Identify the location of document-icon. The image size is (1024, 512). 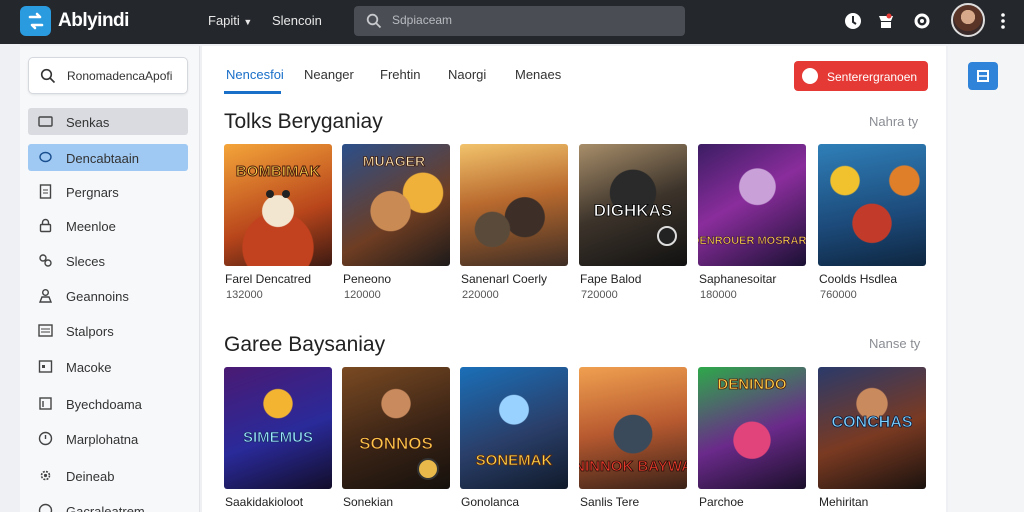
(45, 191).